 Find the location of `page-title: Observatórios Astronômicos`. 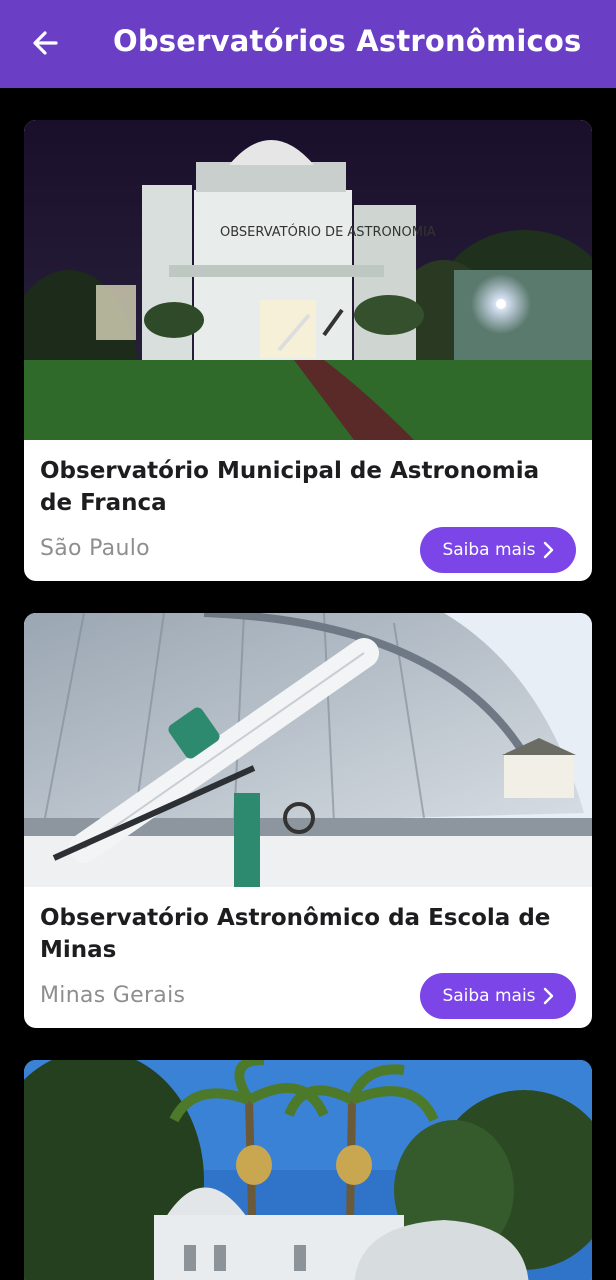

page-title: Observatórios Astronômicos is located at coordinates (347, 41).